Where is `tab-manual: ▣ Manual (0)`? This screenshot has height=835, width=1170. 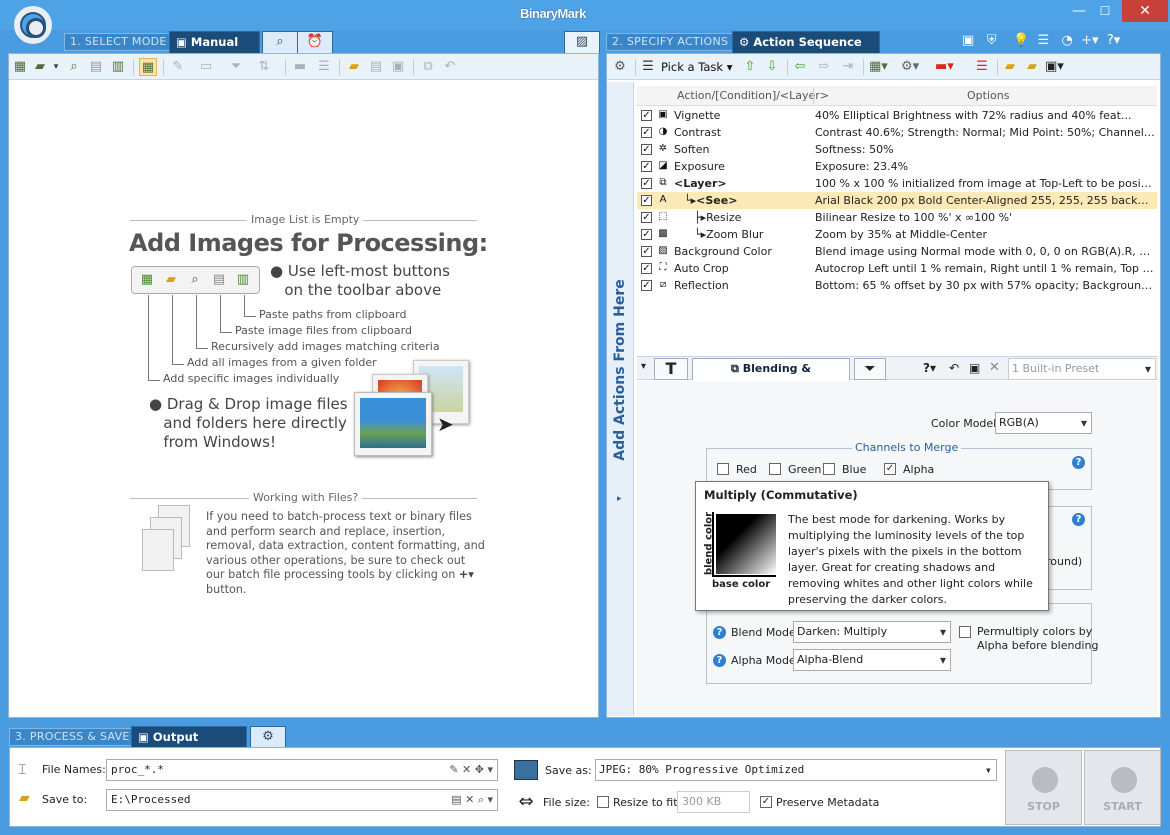
tab-manual: ▣ Manual (0) is located at coordinates (214, 50).